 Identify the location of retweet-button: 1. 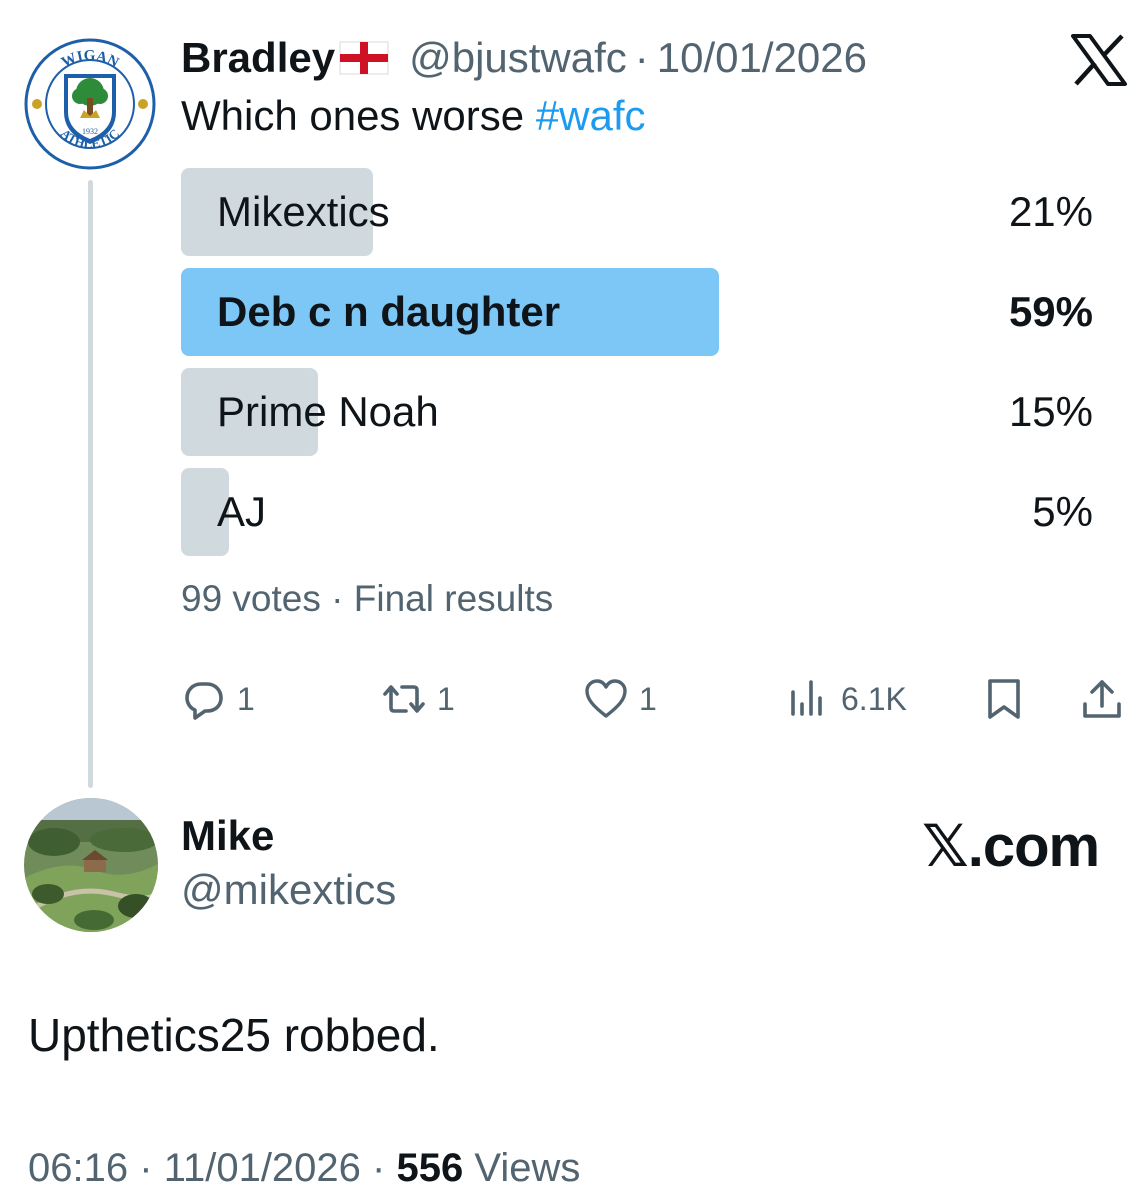
(418, 699).